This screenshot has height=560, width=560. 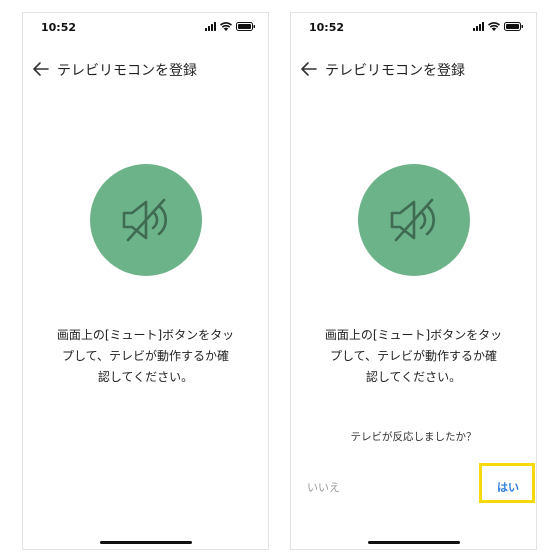 I want to click on no-button: いいえ, so click(x=323, y=487).